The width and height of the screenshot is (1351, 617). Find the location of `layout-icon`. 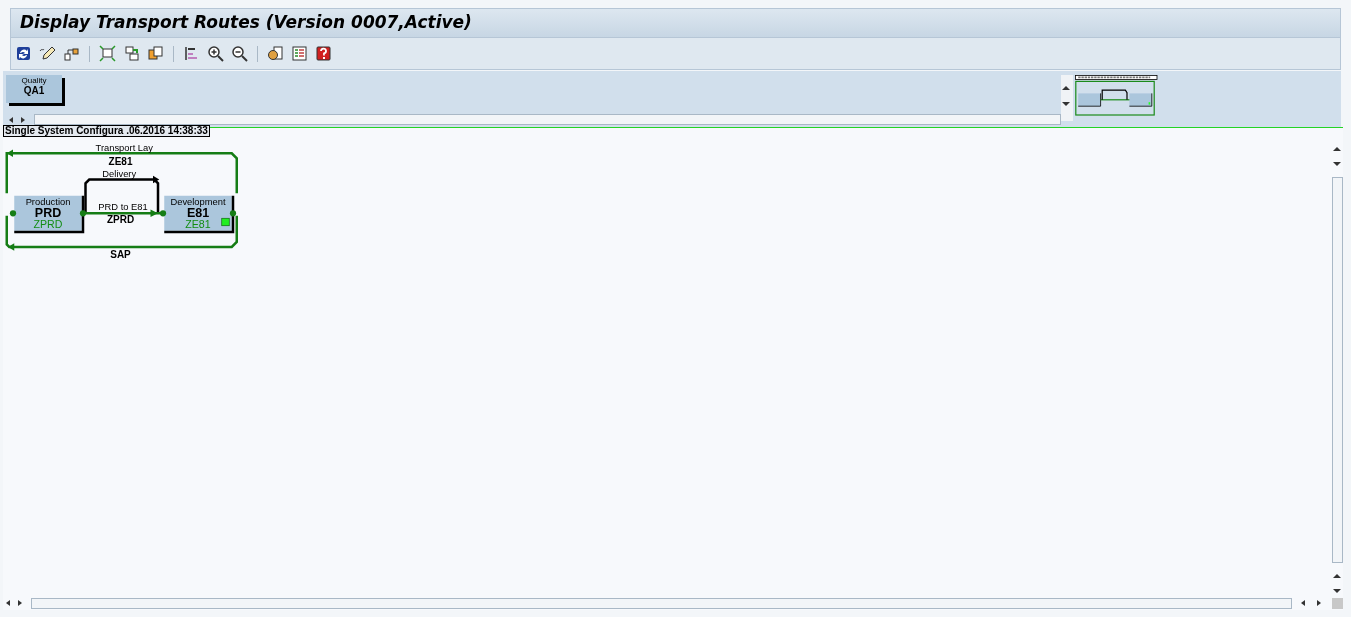

layout-icon is located at coordinates (191, 53).